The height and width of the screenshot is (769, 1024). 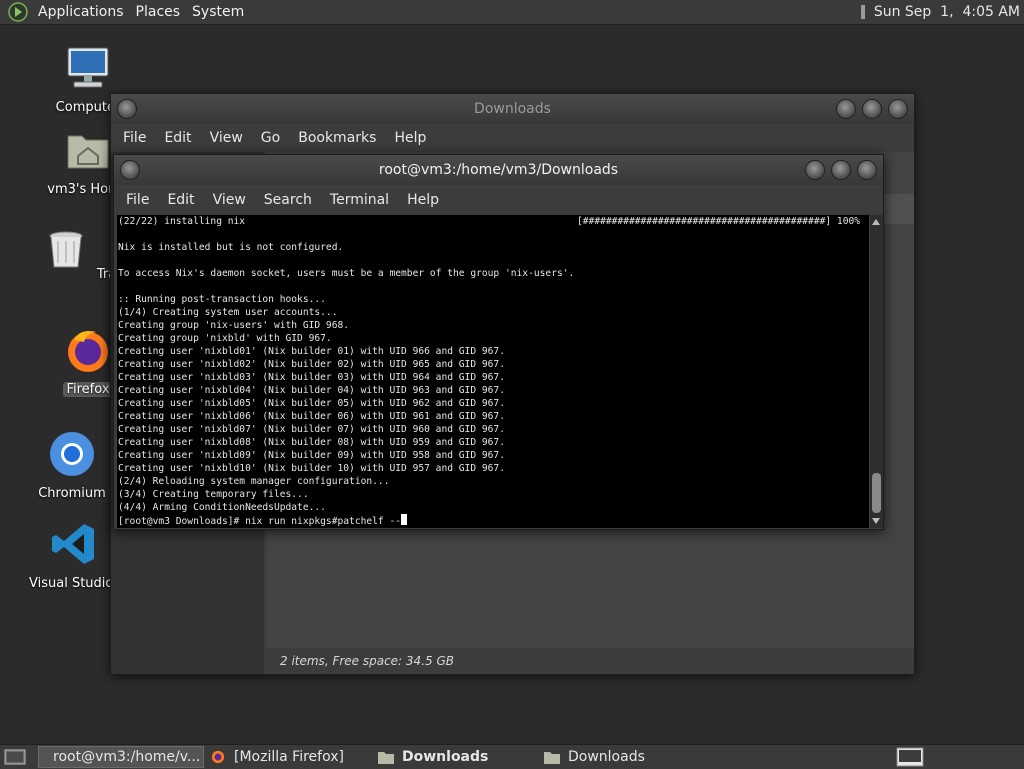 I want to click on trash-icon, so click(x=66, y=249).